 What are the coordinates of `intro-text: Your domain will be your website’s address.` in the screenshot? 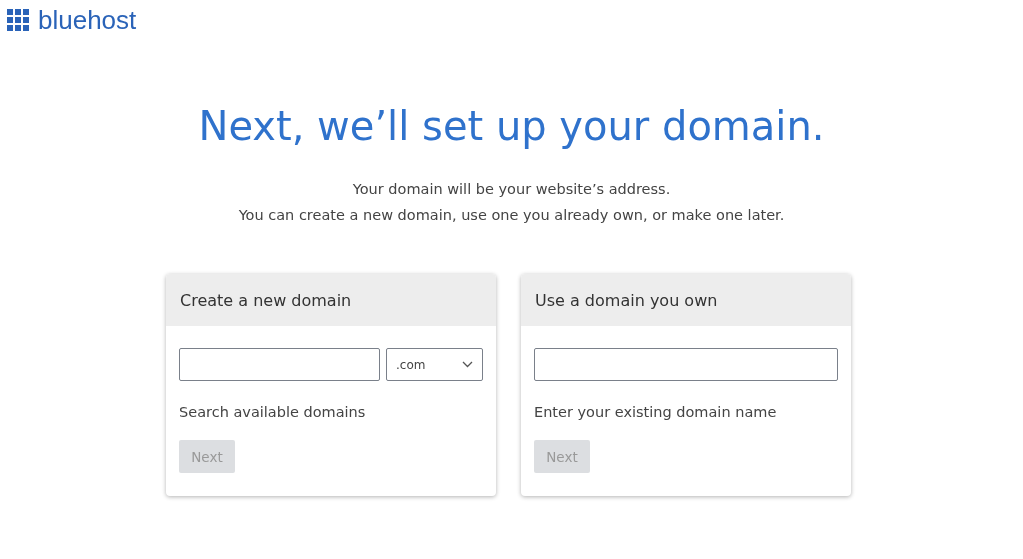 It's located at (511, 189).